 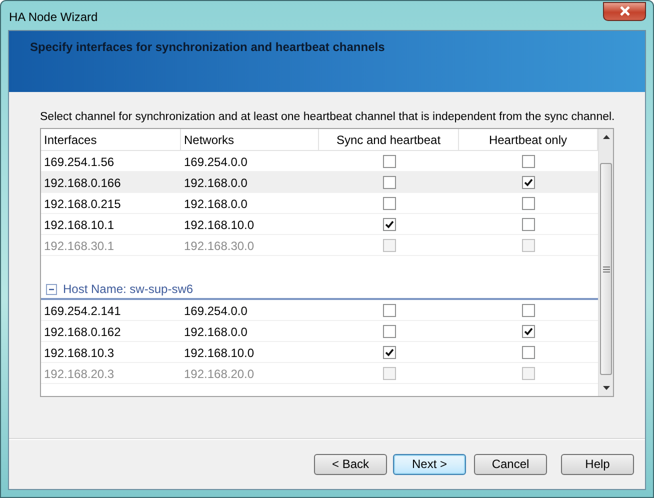 I want to click on window-title: HA Node Wizard, so click(x=53, y=17).